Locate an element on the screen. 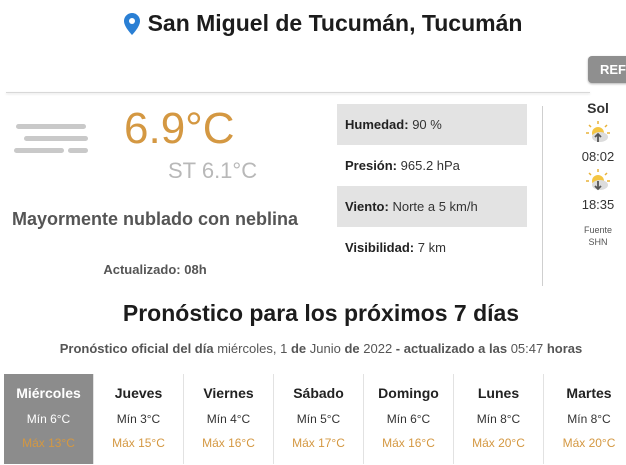  sunrise-icon is located at coordinates (598, 131).